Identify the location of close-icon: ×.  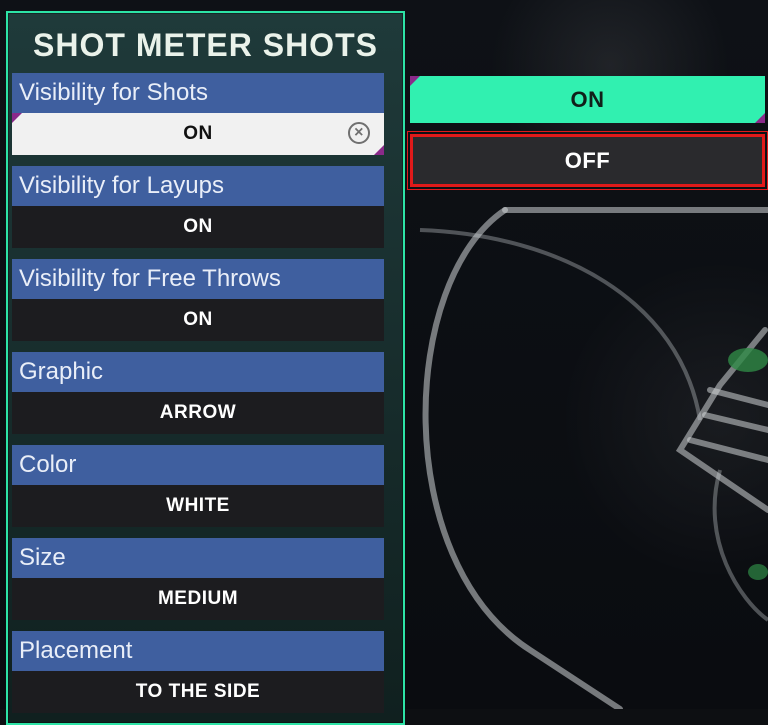
(359, 133).